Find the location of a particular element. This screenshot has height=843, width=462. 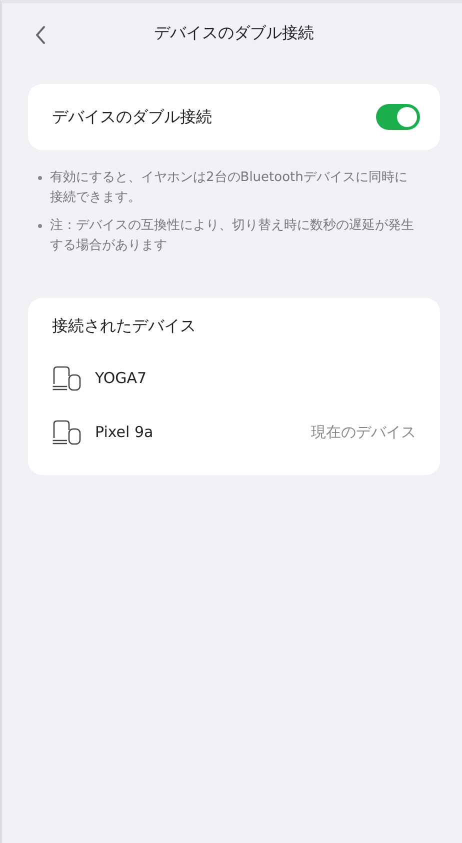

device-name: Pixel 9a is located at coordinates (124, 432).